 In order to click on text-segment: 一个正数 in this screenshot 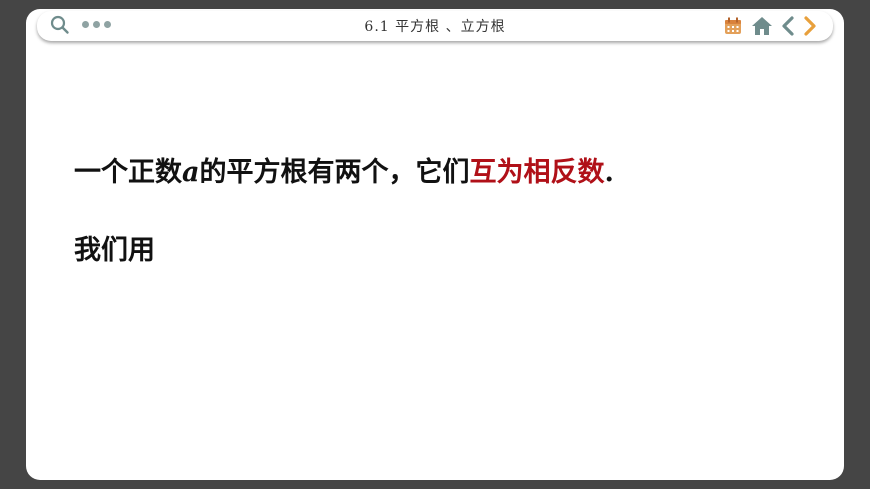, I will do `click(128, 172)`.